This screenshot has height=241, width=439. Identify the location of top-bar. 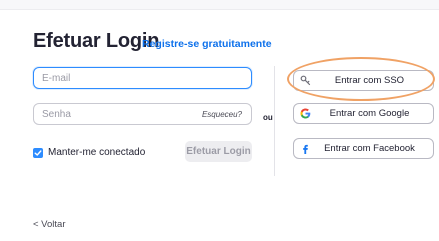
(219, 5).